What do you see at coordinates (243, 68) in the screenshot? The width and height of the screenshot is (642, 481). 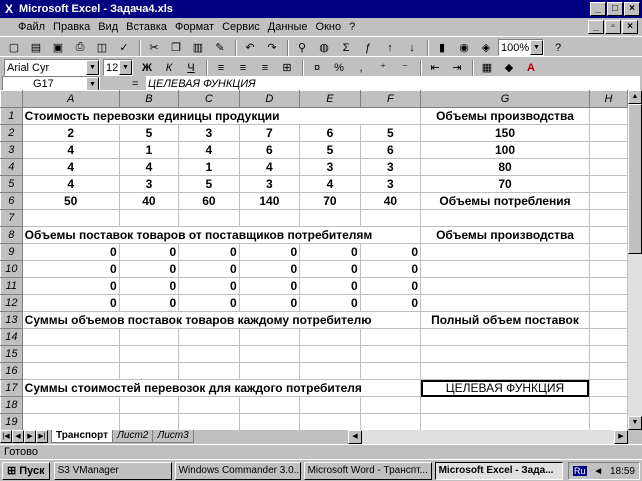 I see `align-center-icon: ≡` at bounding box center [243, 68].